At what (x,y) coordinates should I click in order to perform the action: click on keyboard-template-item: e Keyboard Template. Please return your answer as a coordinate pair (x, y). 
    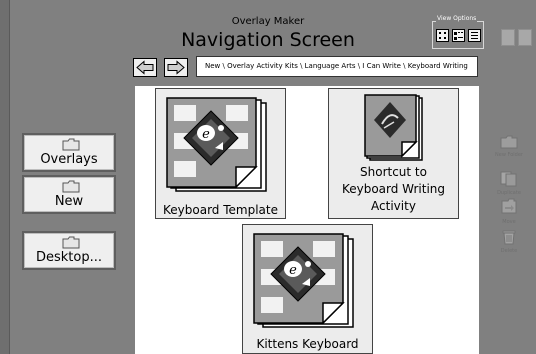
    Looking at the image, I should click on (220, 153).